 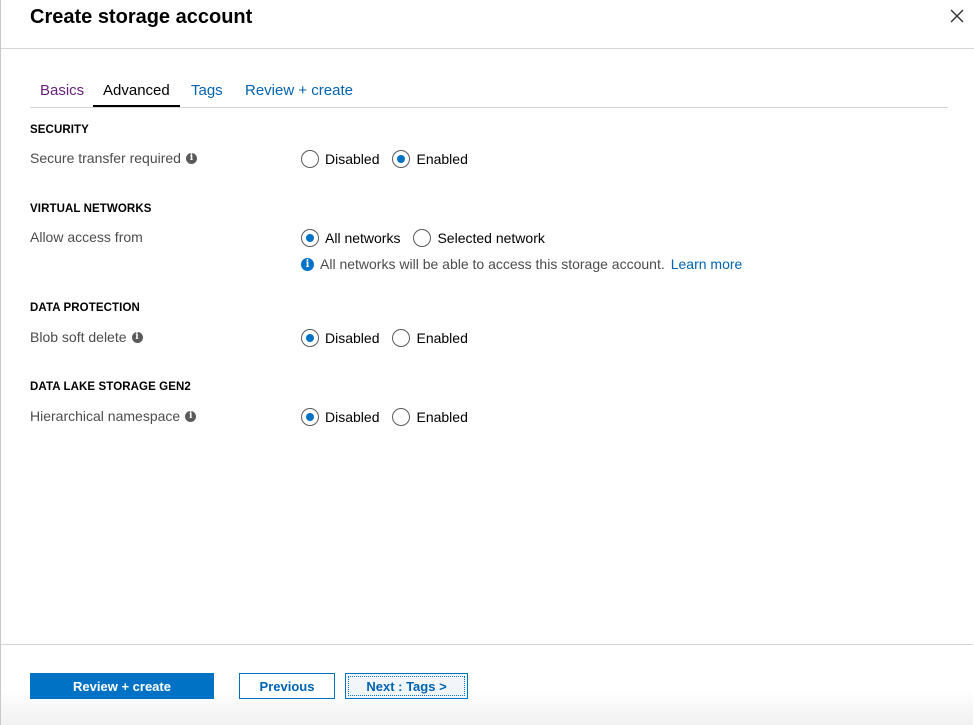 I want to click on blob-soft-delete-label-row: Blob soft delete i, so click(x=86, y=337).